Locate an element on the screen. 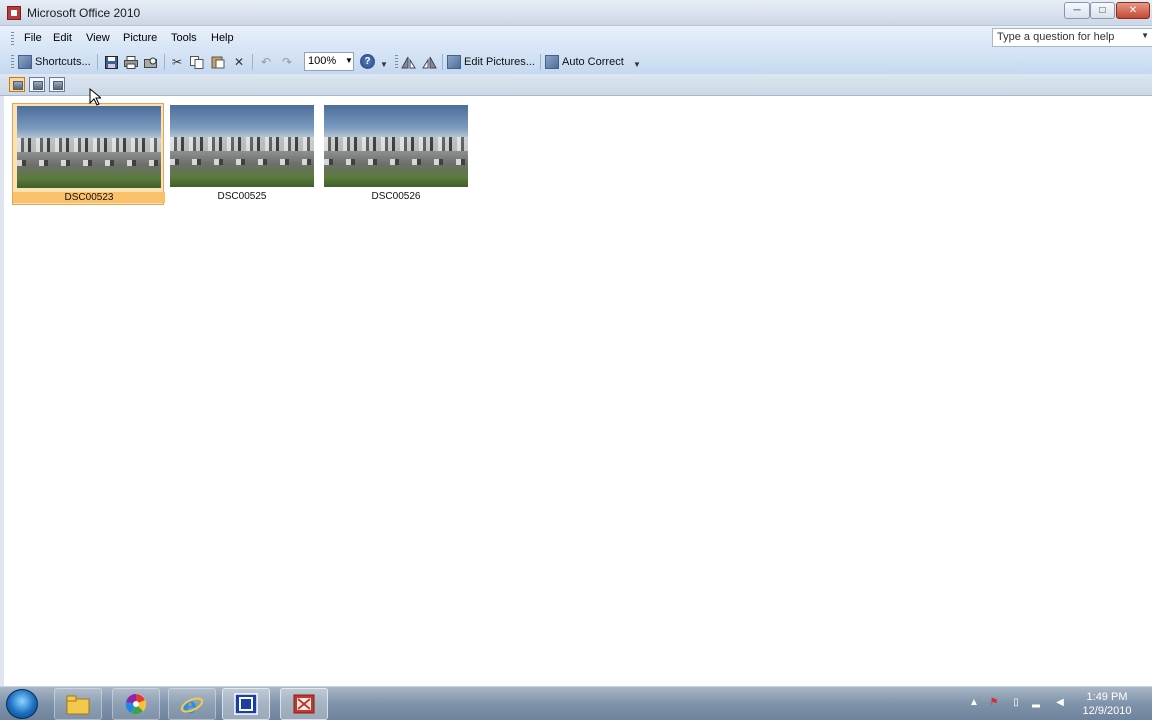 The image size is (1152, 720). menu-bar: File Edit View Picture Tools Help is located at coordinates (576, 38).